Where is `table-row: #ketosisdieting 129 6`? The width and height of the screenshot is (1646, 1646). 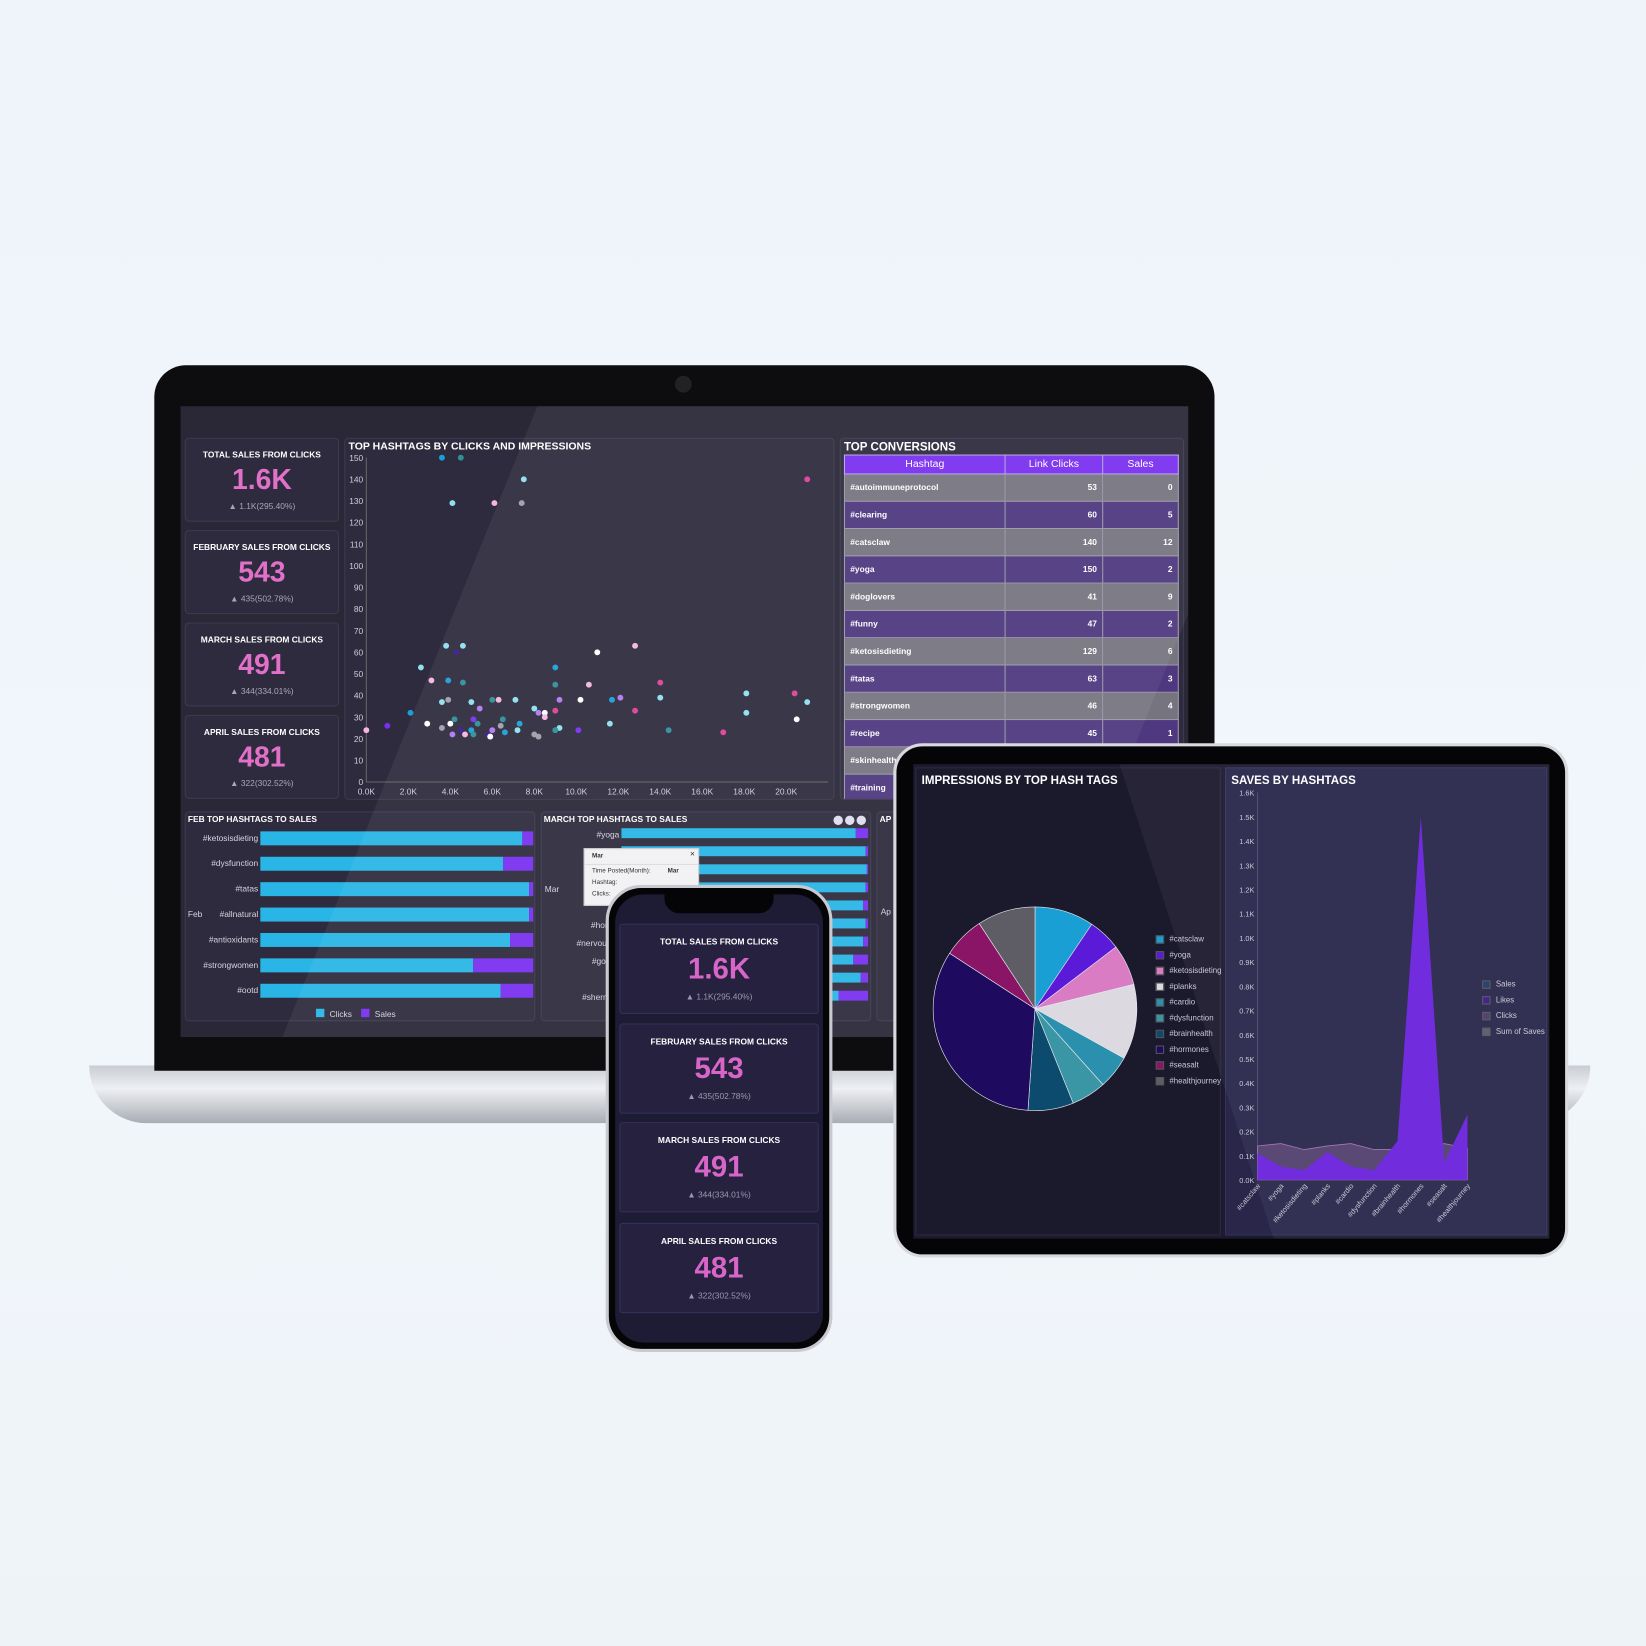 table-row: #ketosisdieting 129 6 is located at coordinates (1011, 651).